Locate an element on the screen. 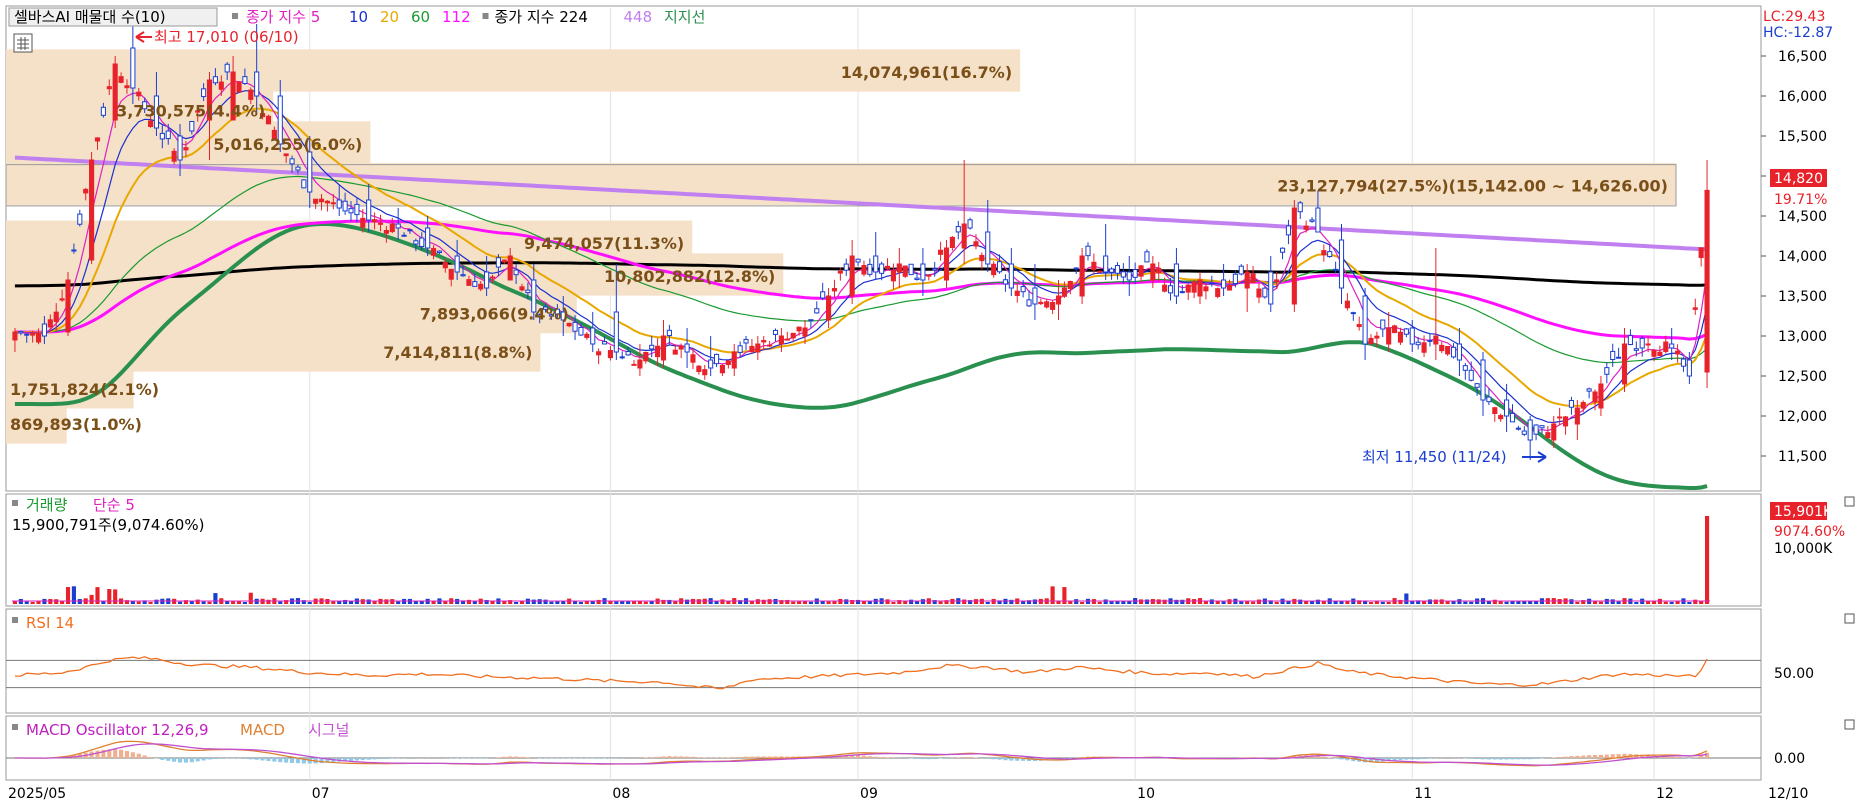  volume-close-icon is located at coordinates (1849, 501).